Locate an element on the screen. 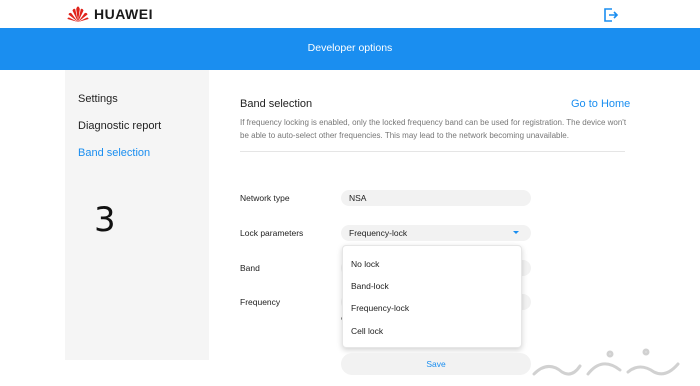 The height and width of the screenshot is (386, 700). sidebar-item-diagnostic-report: Diagnostic report is located at coordinates (119, 126).